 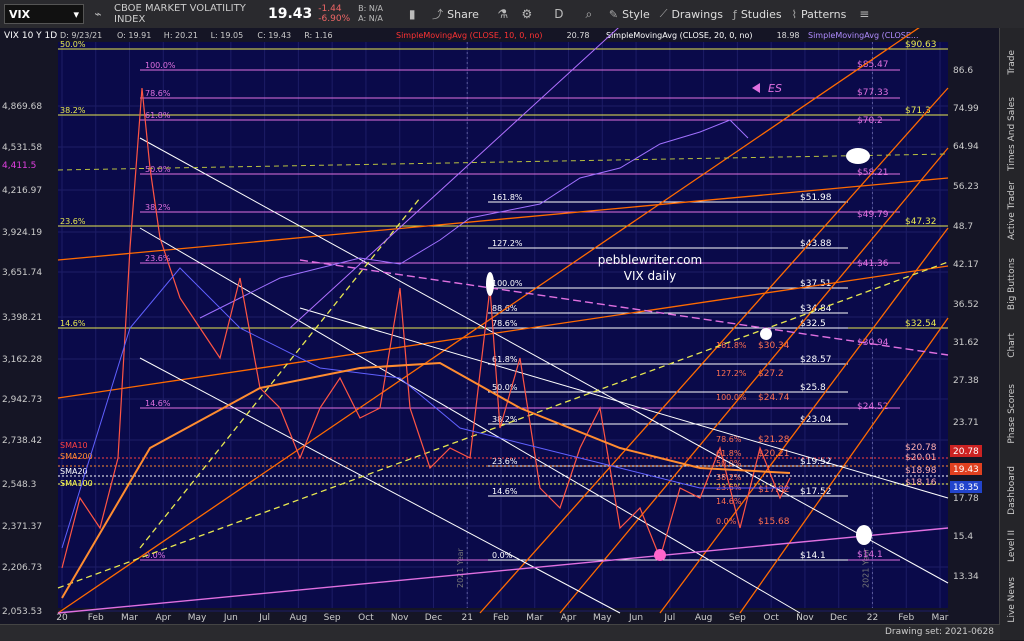 What do you see at coordinates (788, 35) in the screenshot?
I see `study-value-1: 18.98` at bounding box center [788, 35].